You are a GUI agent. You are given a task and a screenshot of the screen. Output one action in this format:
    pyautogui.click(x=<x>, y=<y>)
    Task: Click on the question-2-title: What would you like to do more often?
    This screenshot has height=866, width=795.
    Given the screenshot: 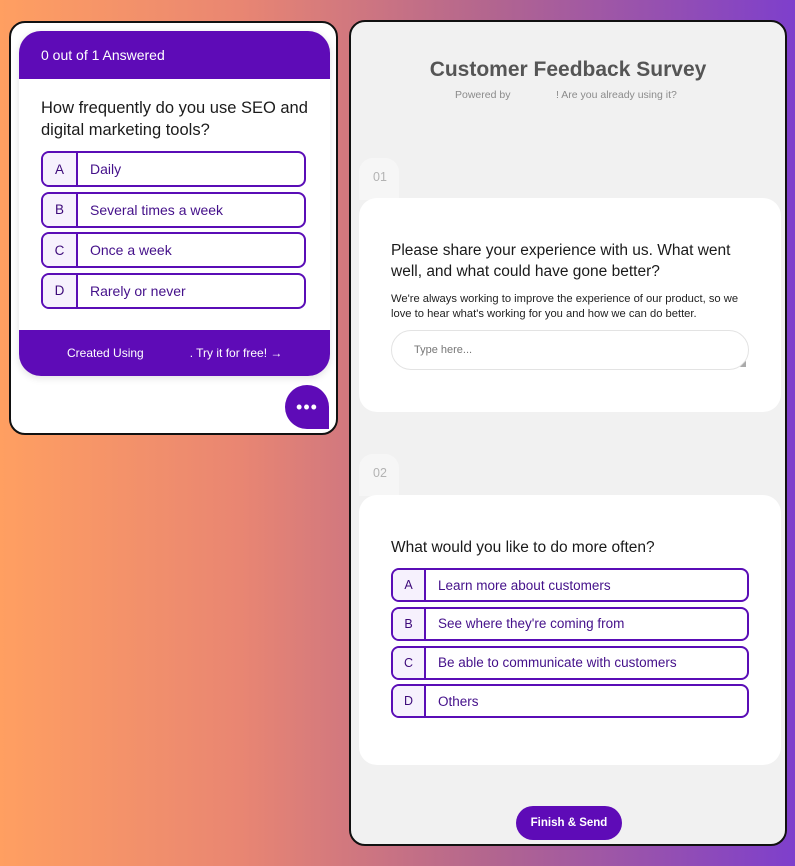 What is the action you would take?
    pyautogui.click(x=523, y=547)
    